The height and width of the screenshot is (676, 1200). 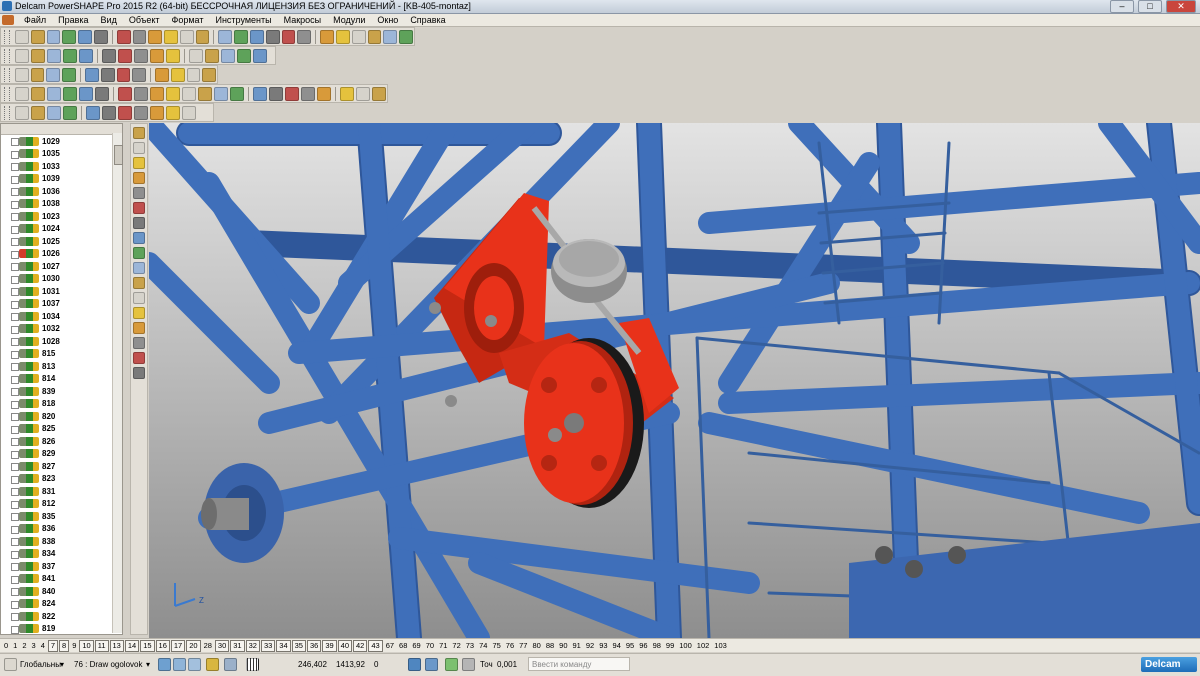 I want to click on layer-button: 31, so click(x=237, y=645).